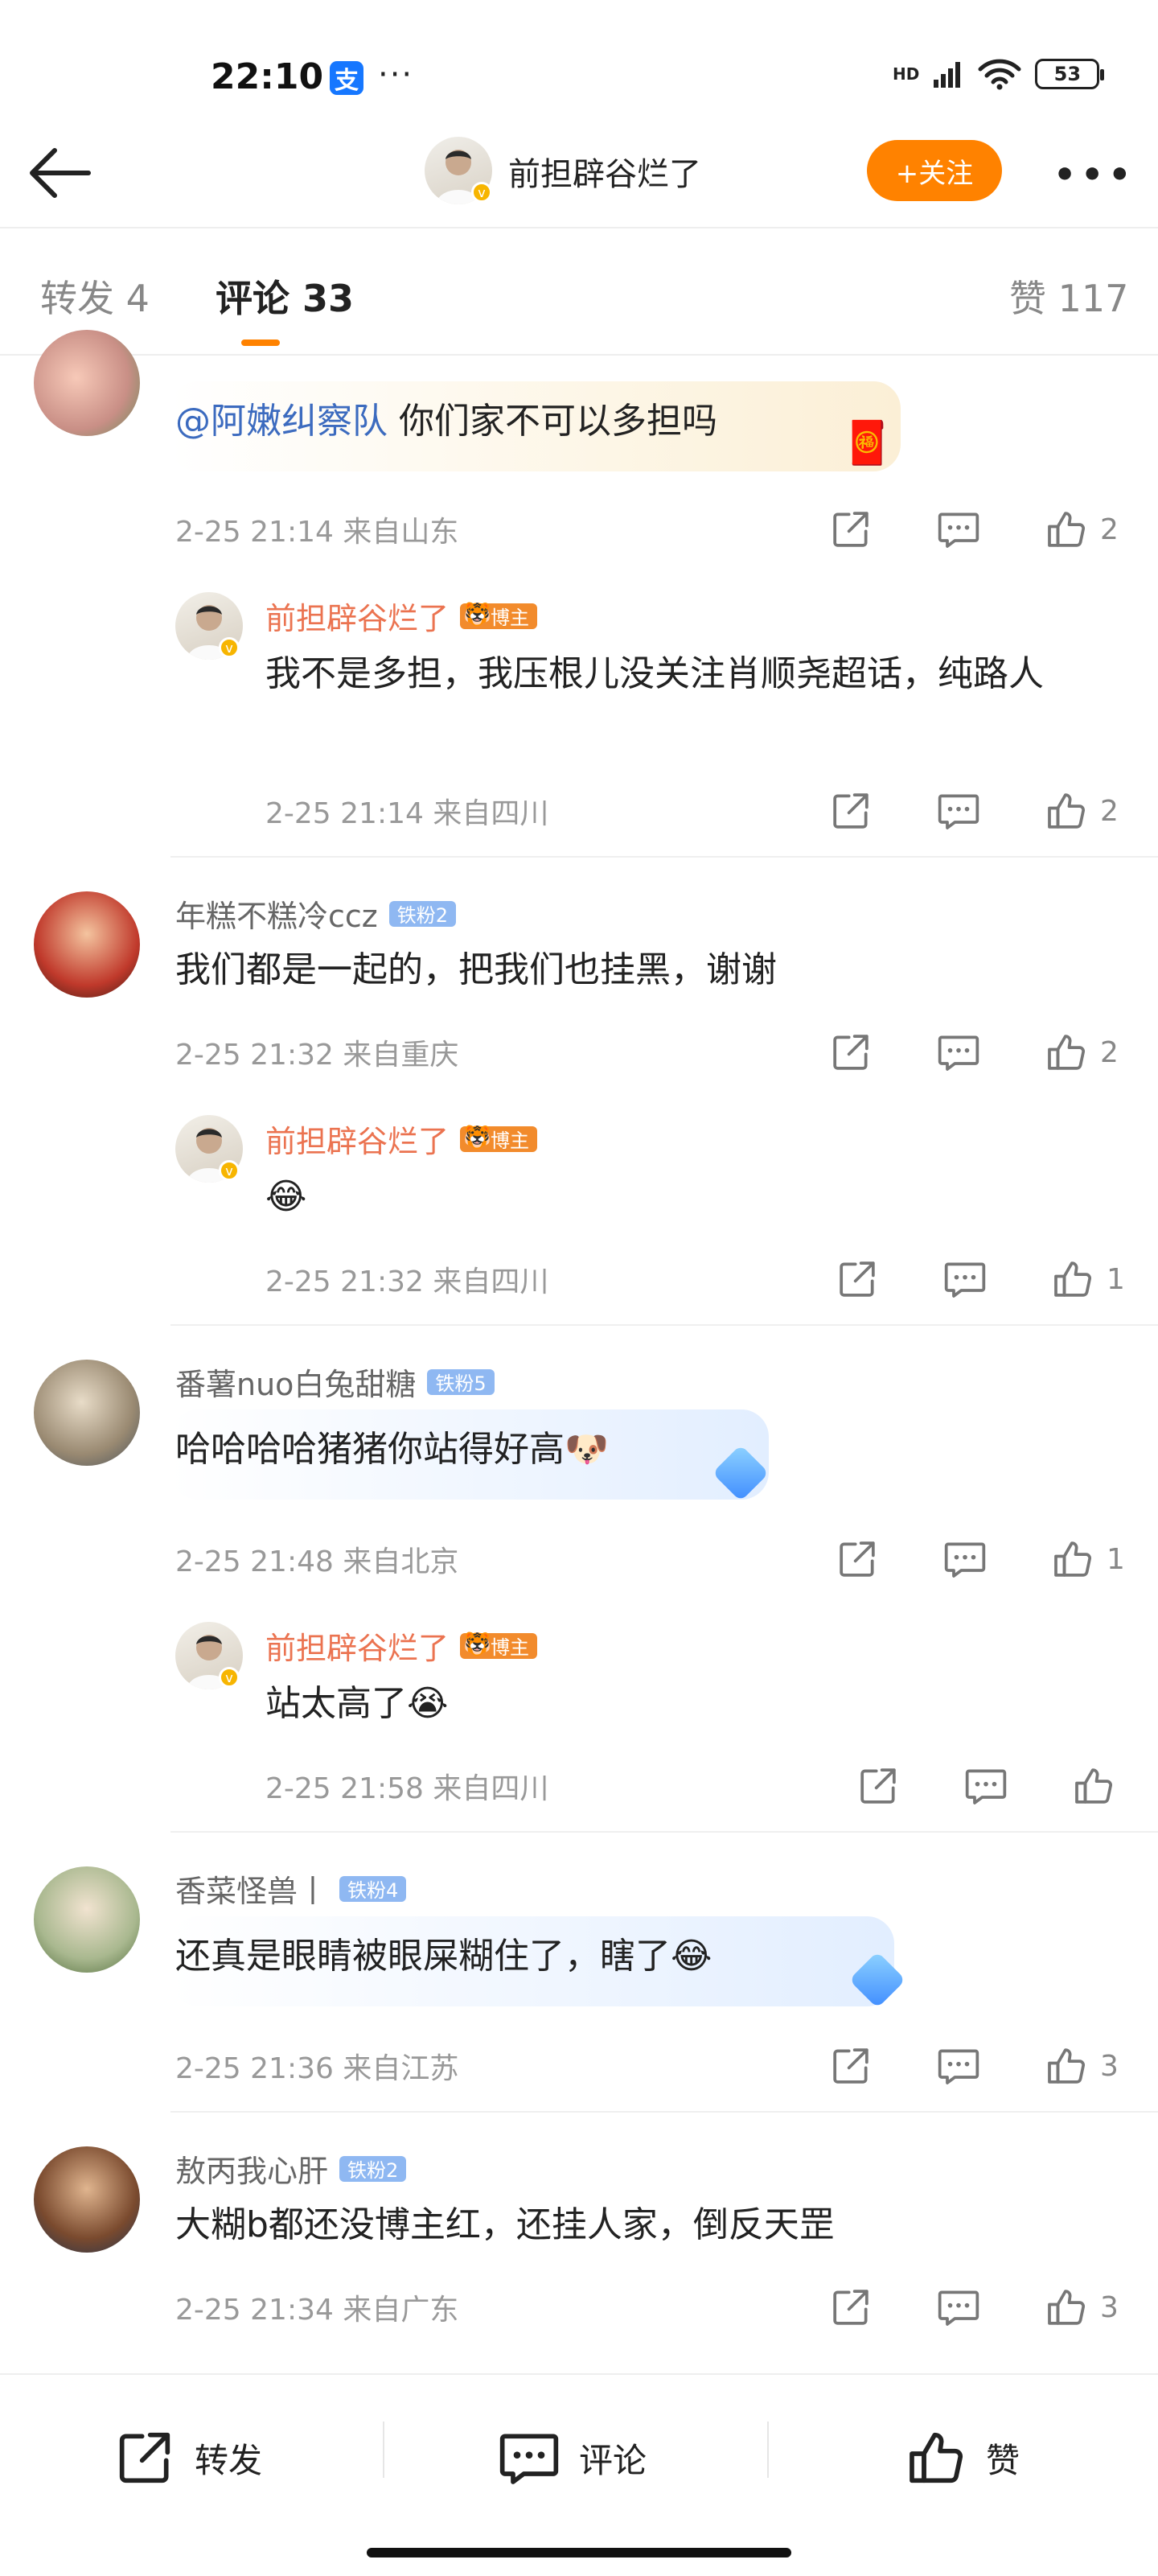 The width and height of the screenshot is (1158, 2576). What do you see at coordinates (604, 171) in the screenshot?
I see `page-title: 前担辟谷烂了` at bounding box center [604, 171].